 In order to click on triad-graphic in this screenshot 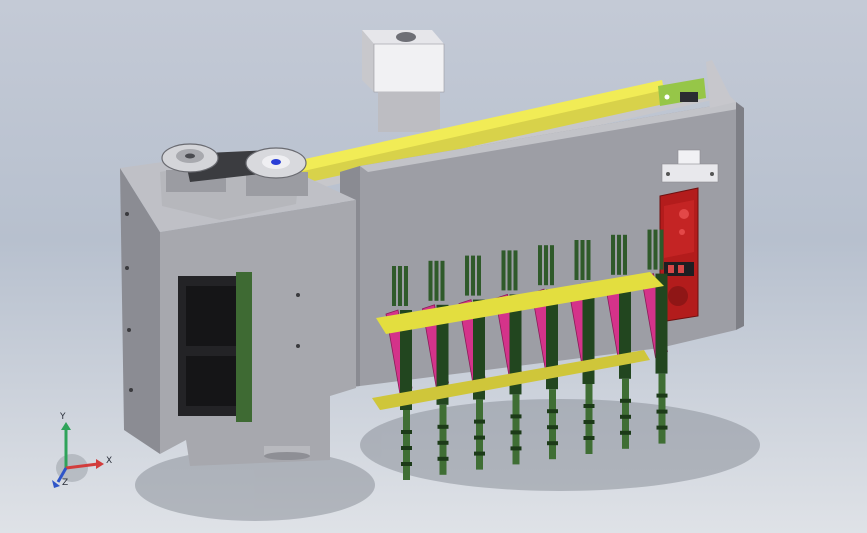, I will do `click(78, 455)`.